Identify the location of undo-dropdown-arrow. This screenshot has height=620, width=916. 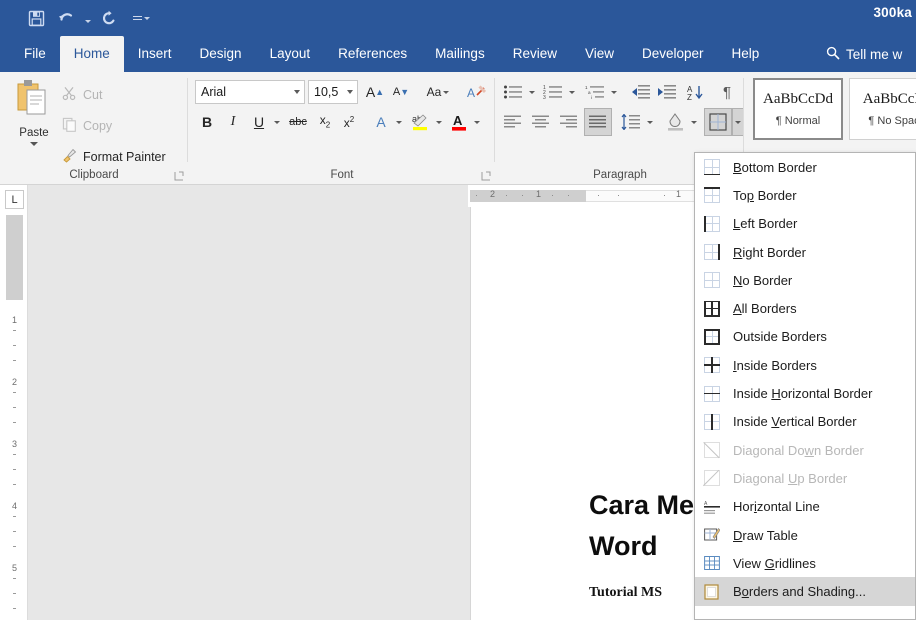
(87, 18).